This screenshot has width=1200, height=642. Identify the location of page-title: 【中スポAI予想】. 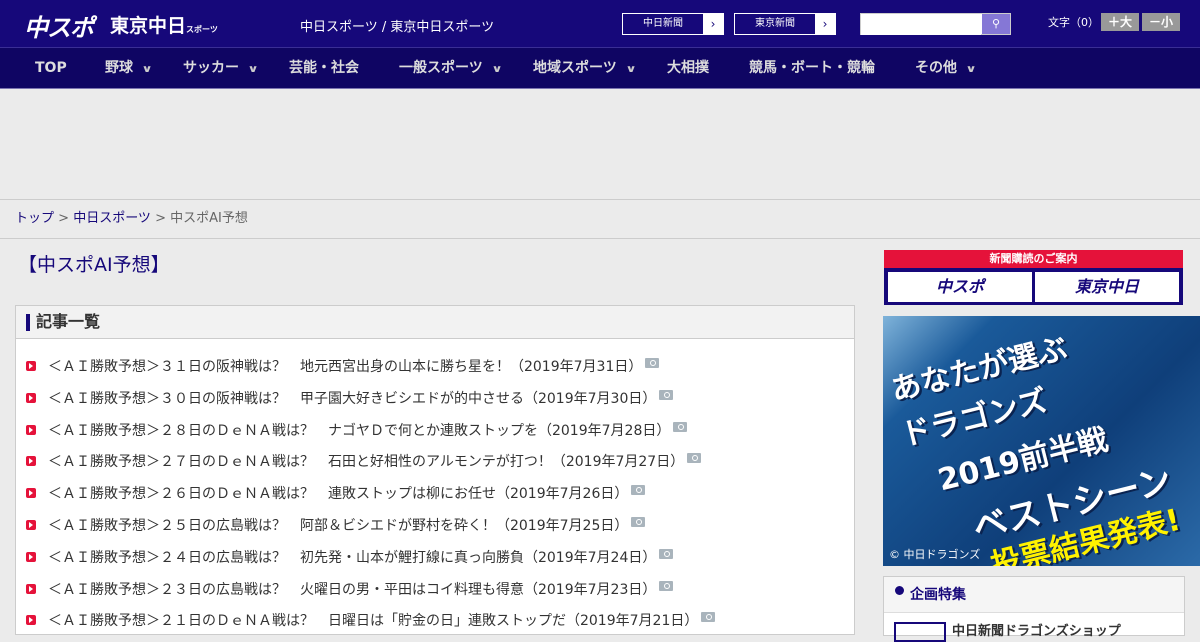
(94, 265).